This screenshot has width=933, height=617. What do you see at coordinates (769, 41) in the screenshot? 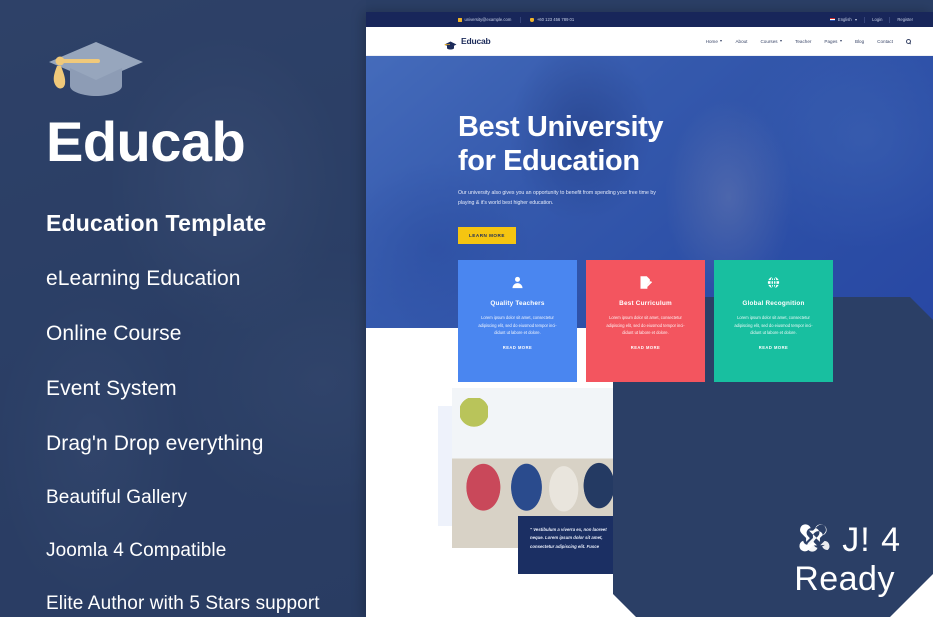
I see `nav-label: Courses` at bounding box center [769, 41].